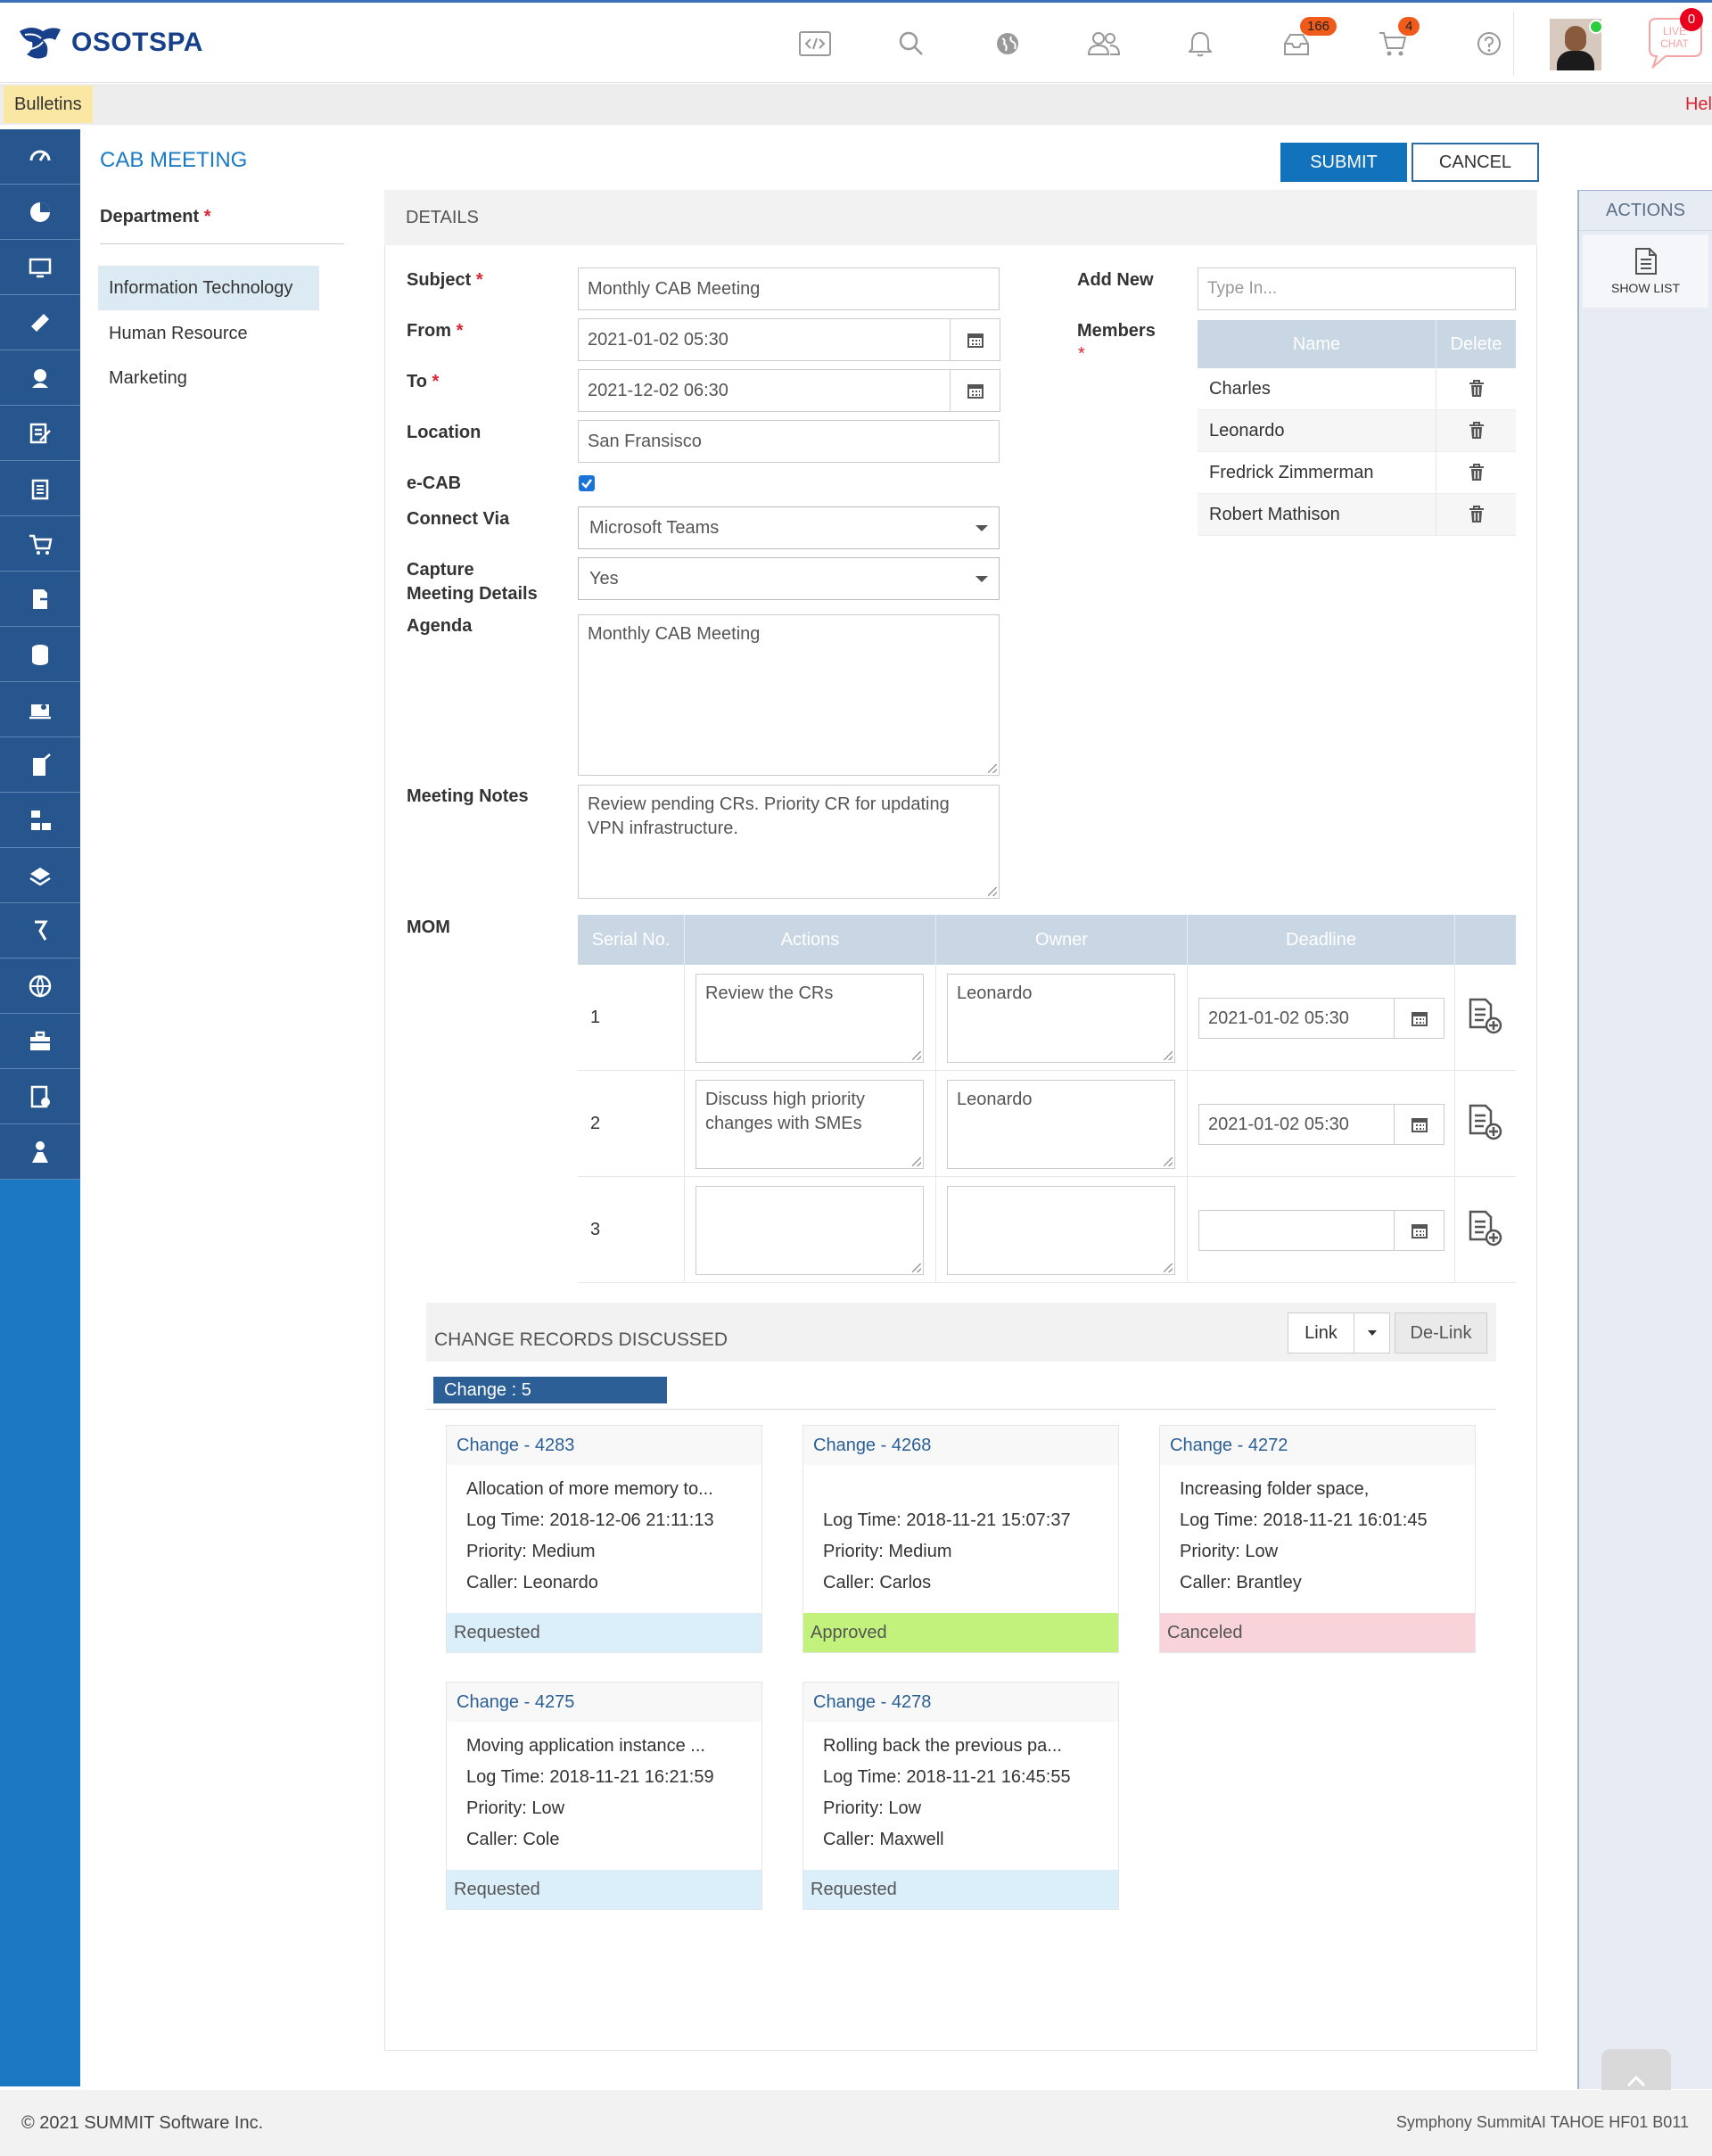 The image size is (1712, 2156). Describe the element at coordinates (1698, 105) in the screenshot. I see `bulletin-help-text: Hel` at that location.